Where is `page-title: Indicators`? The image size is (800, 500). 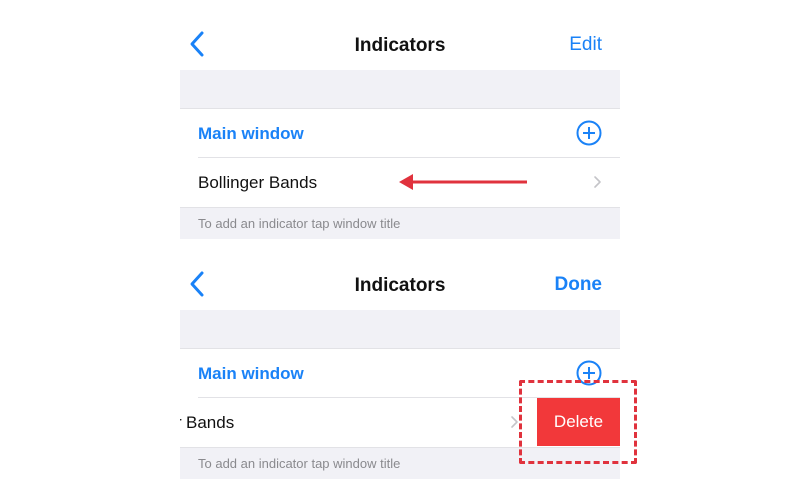 page-title: Indicators is located at coordinates (400, 45).